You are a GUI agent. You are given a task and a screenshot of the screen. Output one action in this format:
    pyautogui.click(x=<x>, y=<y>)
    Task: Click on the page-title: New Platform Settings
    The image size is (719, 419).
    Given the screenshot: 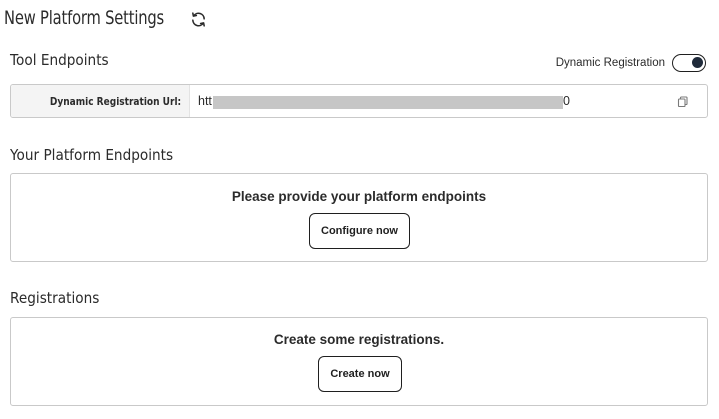 What is the action you would take?
    pyautogui.click(x=84, y=18)
    